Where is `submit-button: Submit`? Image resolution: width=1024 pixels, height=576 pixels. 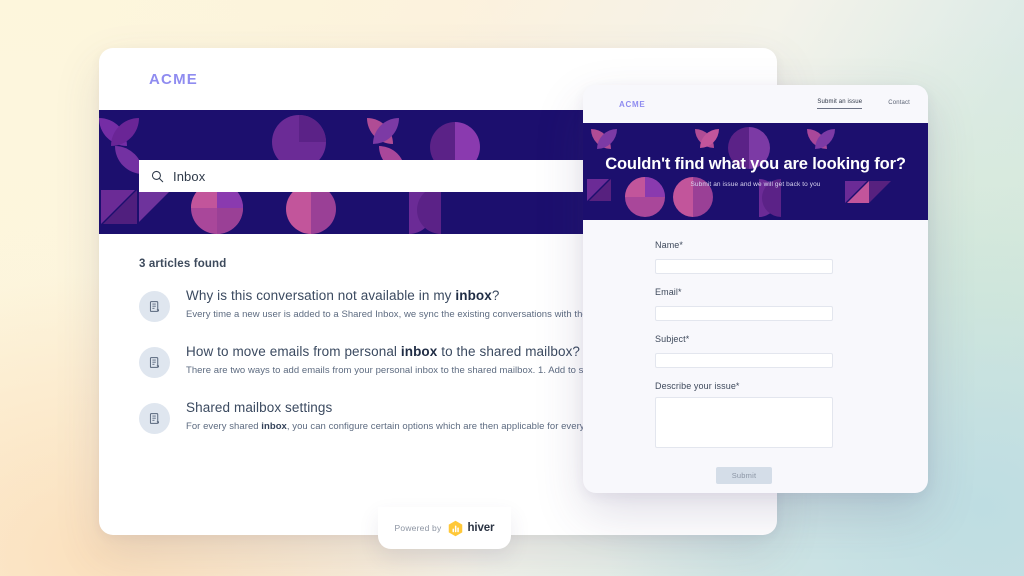 submit-button: Submit is located at coordinates (744, 475).